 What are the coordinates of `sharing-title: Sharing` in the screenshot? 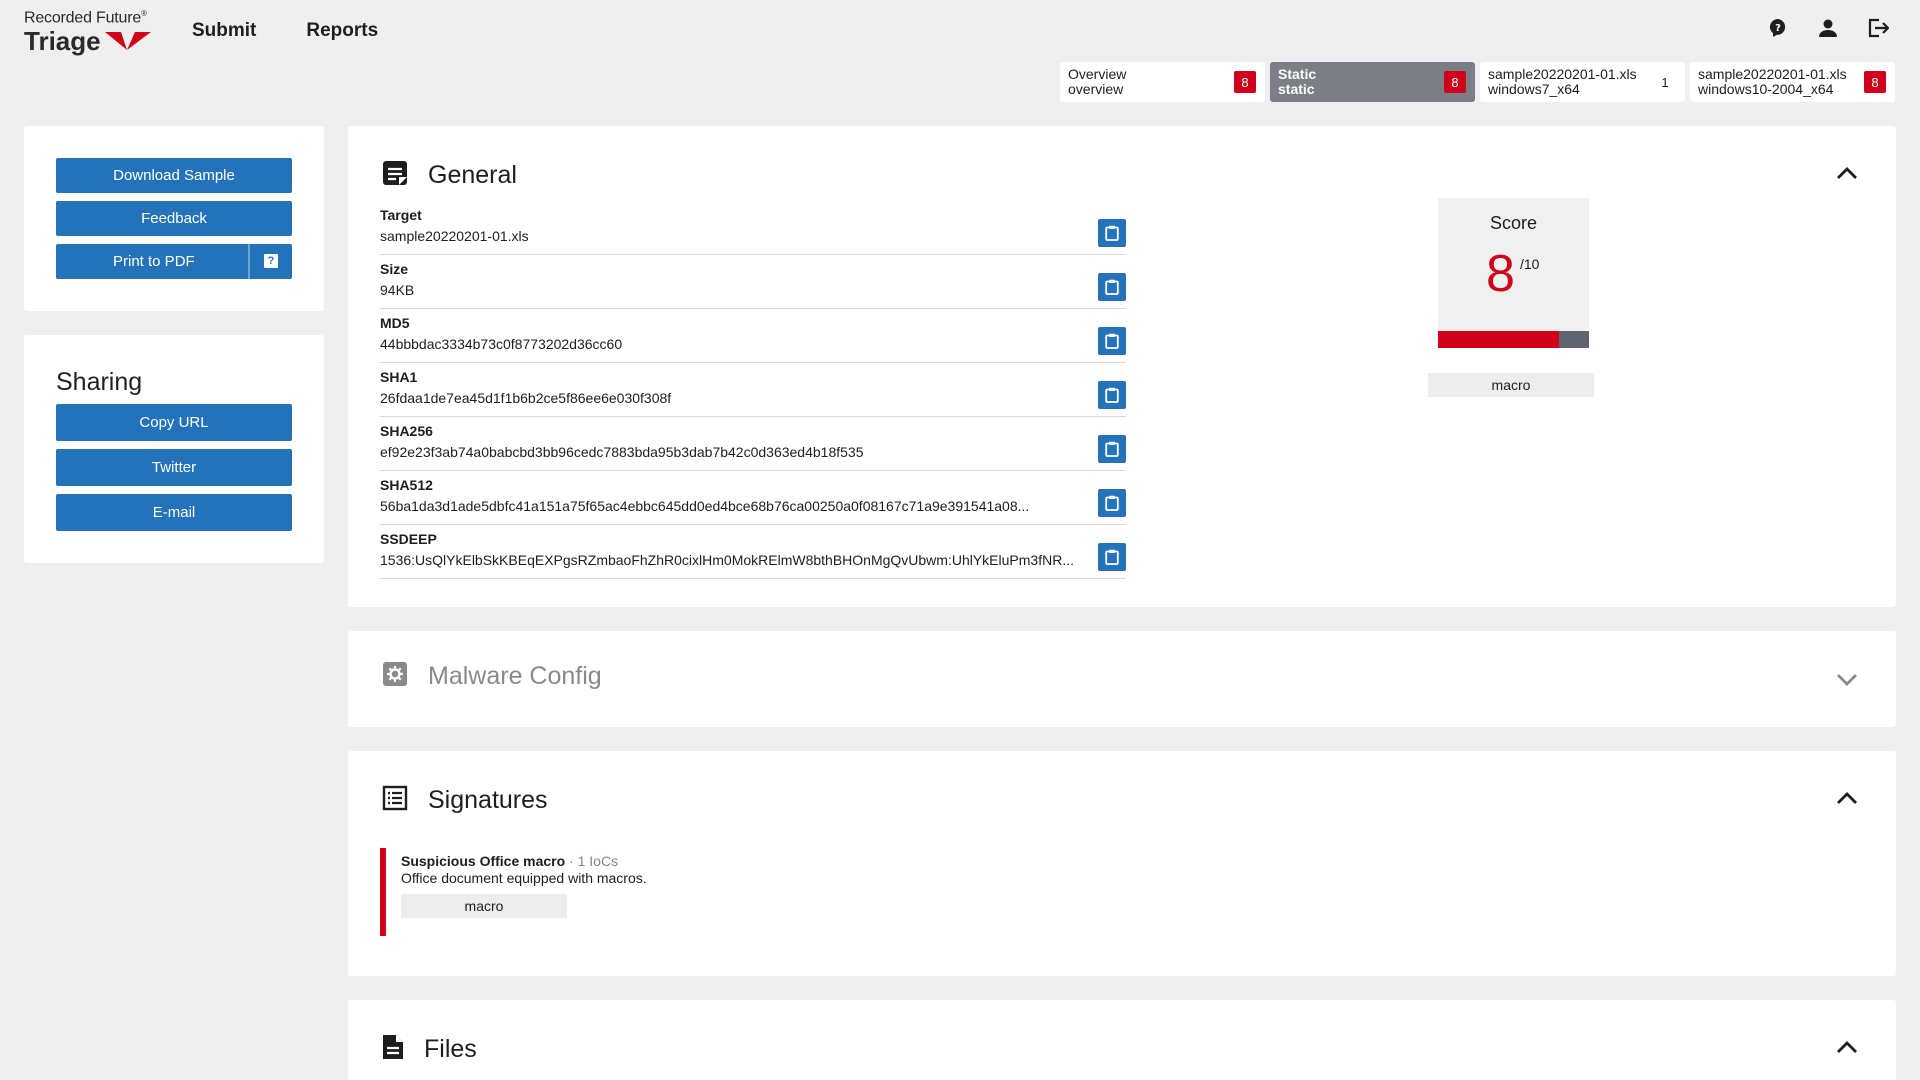 It's located at (99, 382).